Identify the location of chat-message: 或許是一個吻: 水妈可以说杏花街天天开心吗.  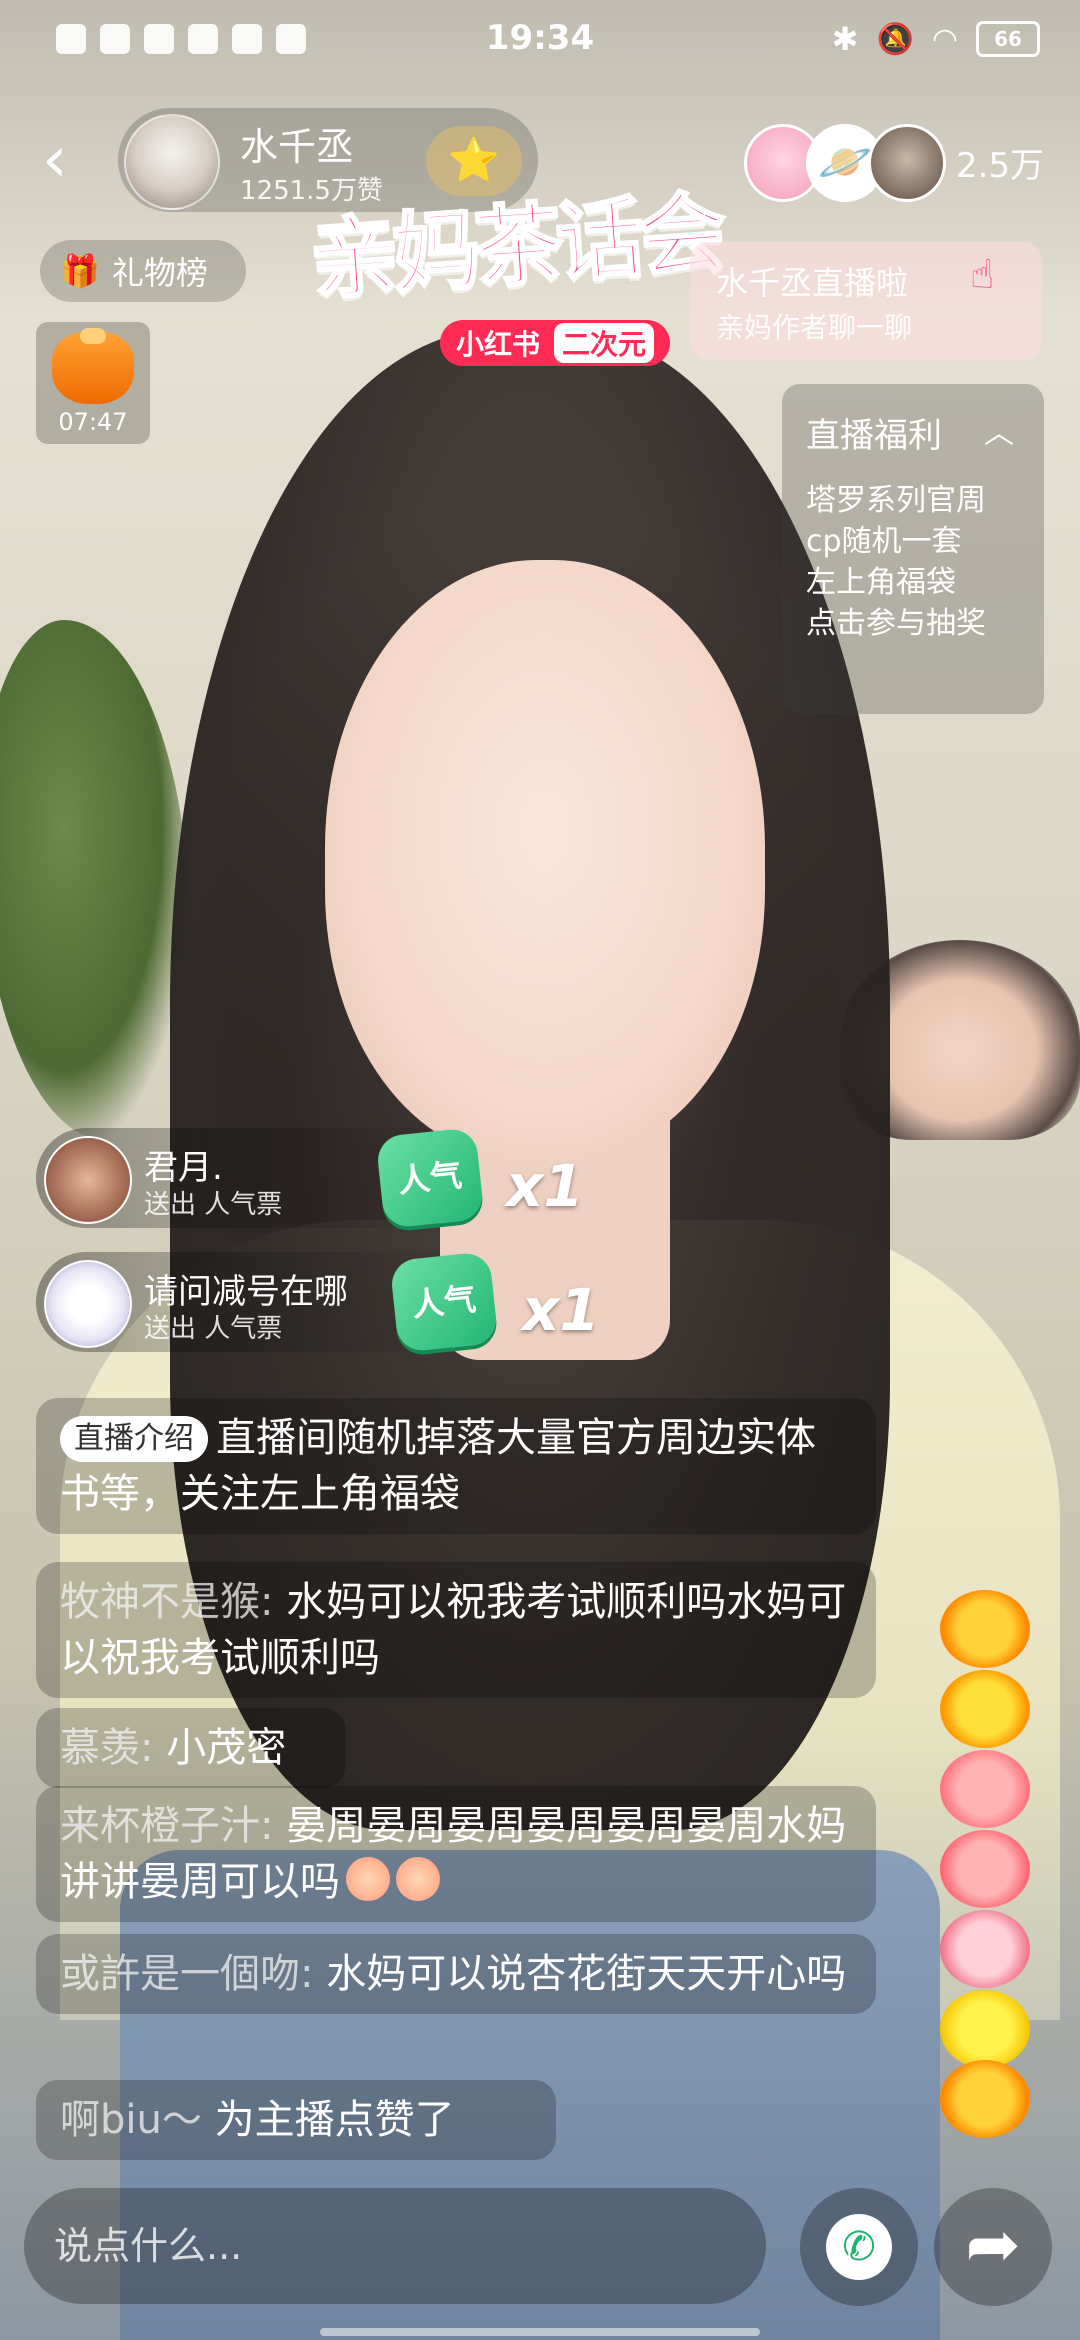
(456, 1974).